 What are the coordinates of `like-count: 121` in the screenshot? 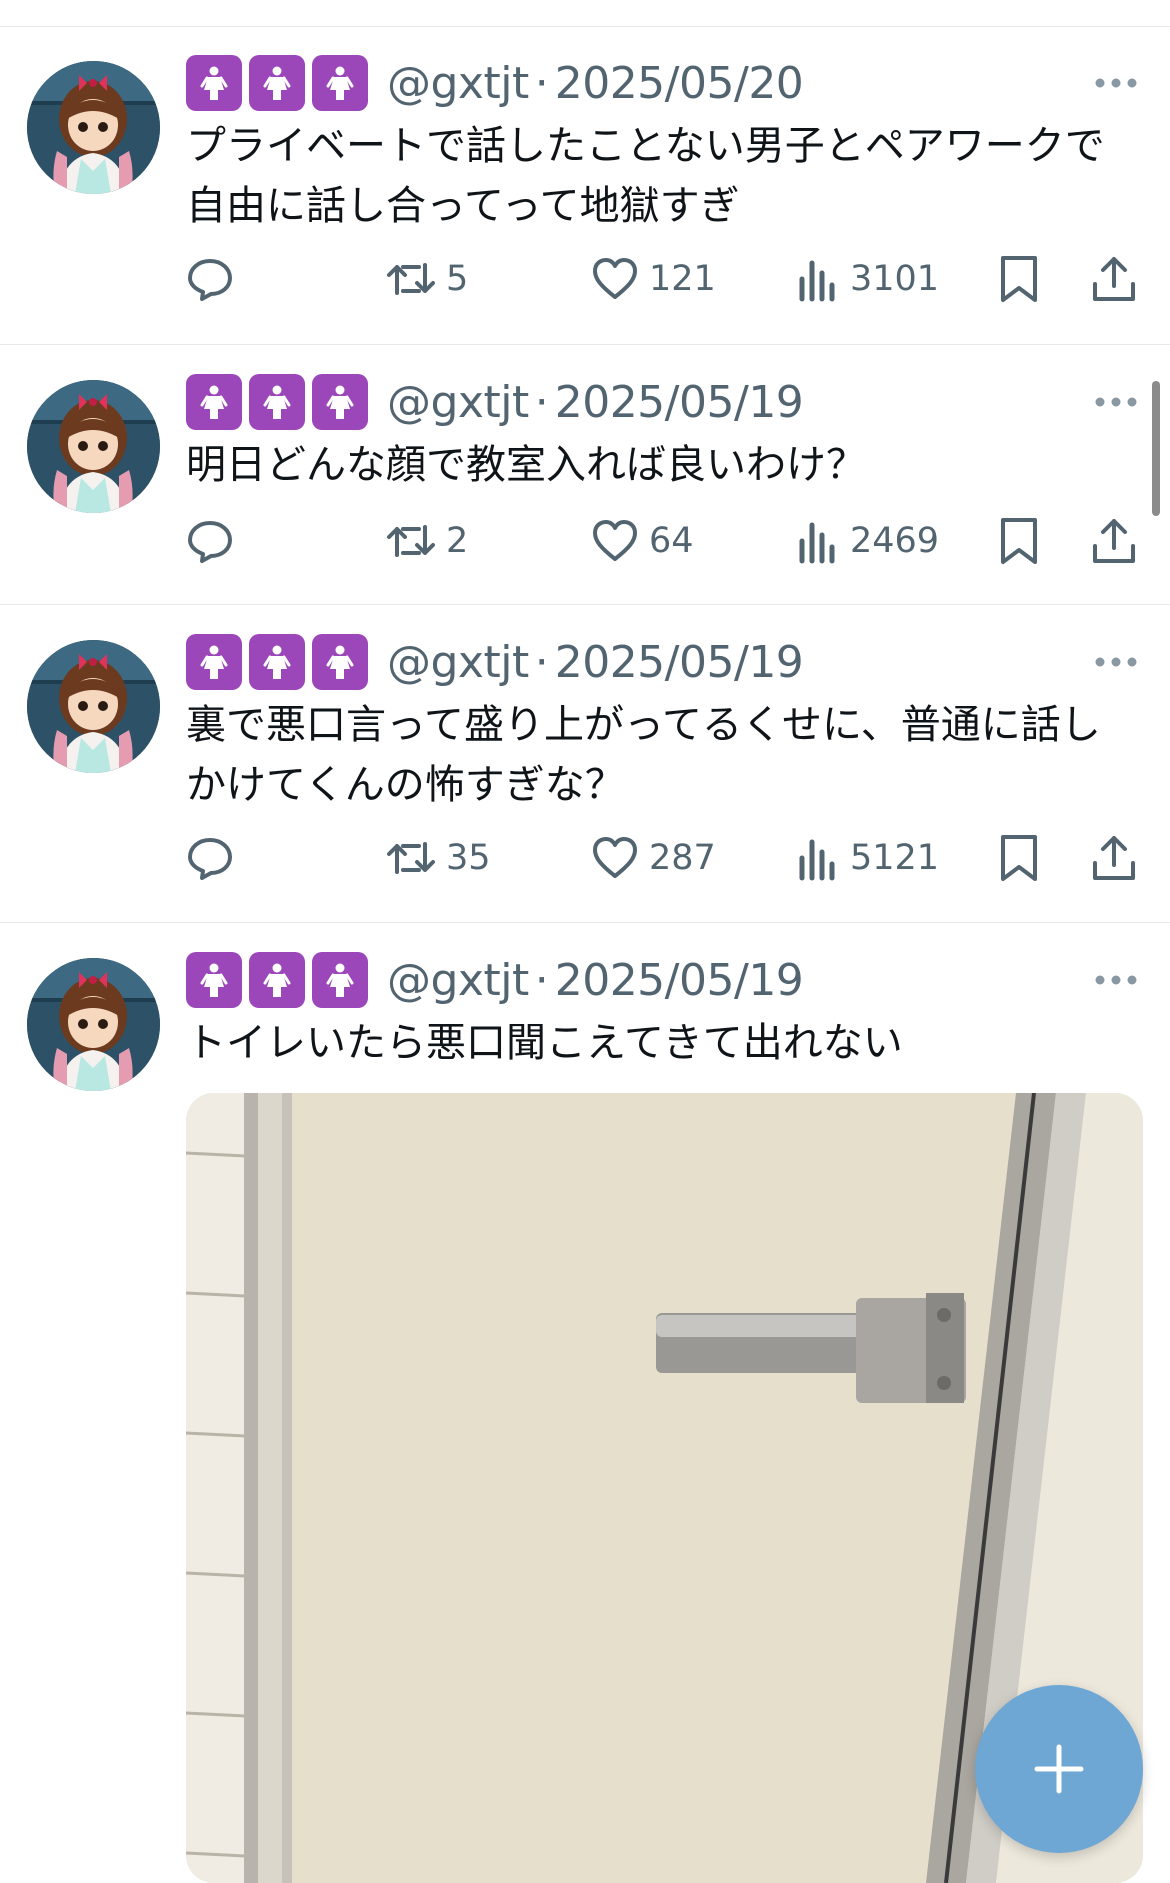 It's located at (682, 279).